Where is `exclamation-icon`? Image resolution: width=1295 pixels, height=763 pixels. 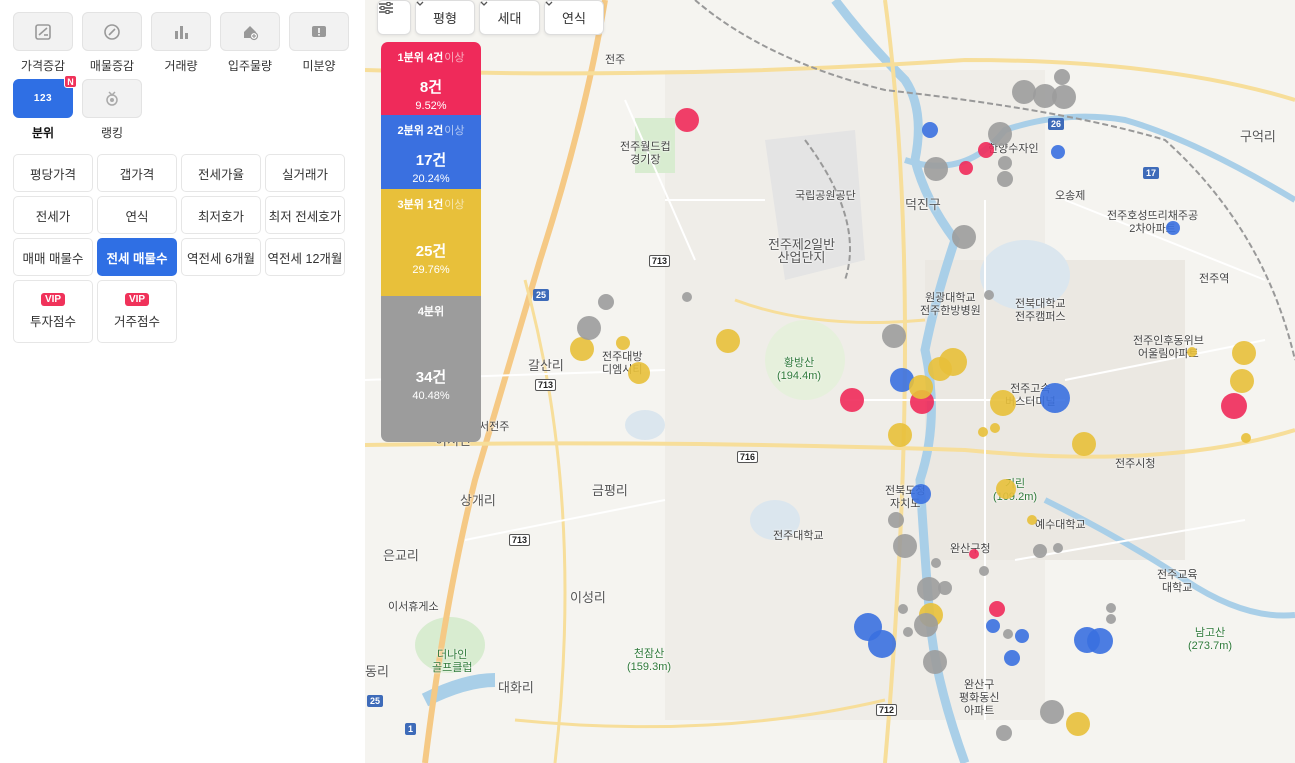 exclamation-icon is located at coordinates (319, 31).